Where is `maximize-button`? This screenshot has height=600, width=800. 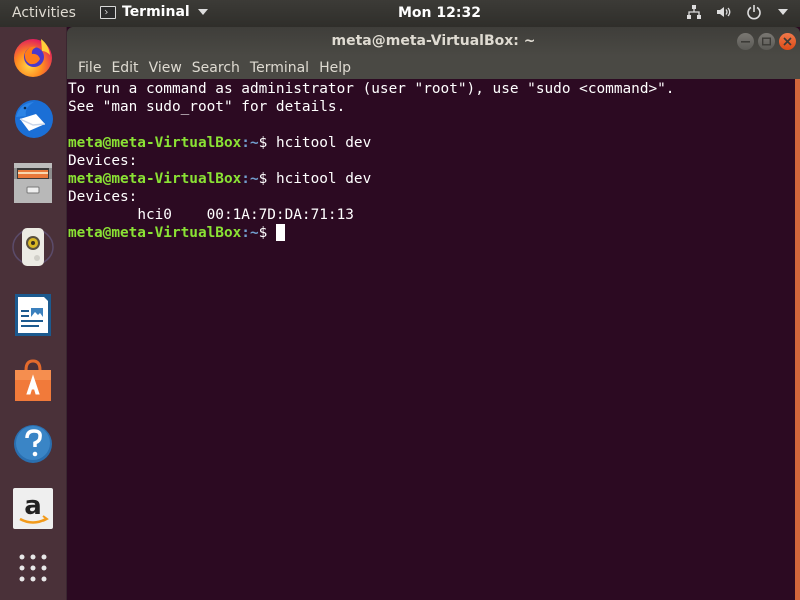
maximize-button is located at coordinates (766, 41).